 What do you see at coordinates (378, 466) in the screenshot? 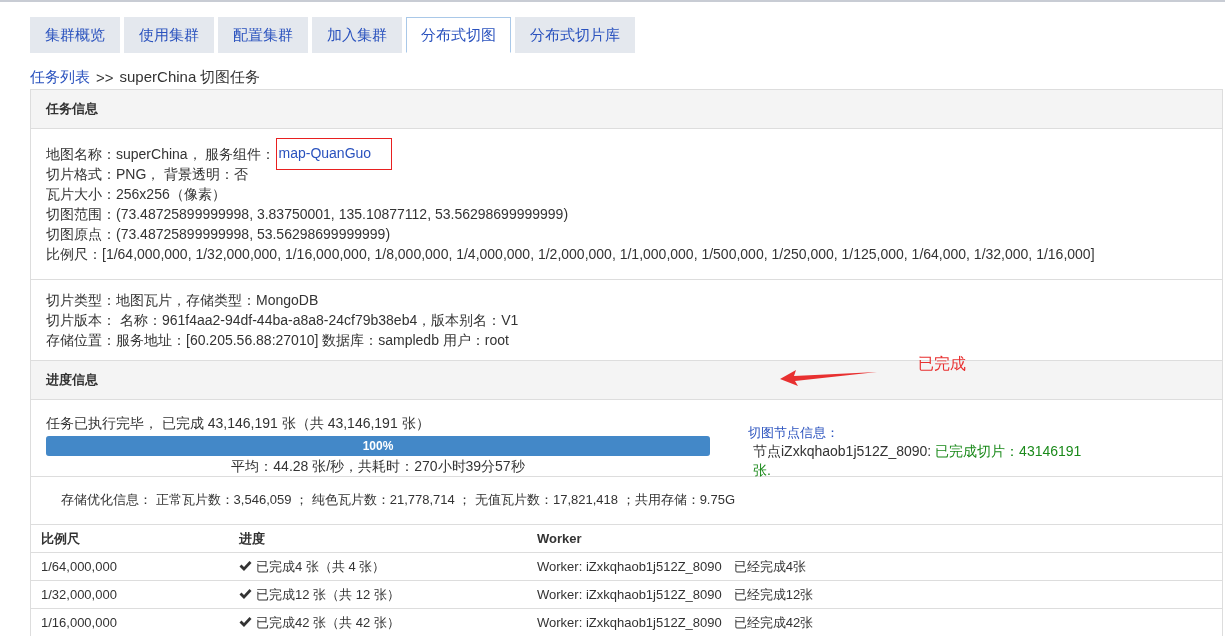
I see `progress-speed: 平均：44.28 张/秒，共耗时：270小时39分57秒` at bounding box center [378, 466].